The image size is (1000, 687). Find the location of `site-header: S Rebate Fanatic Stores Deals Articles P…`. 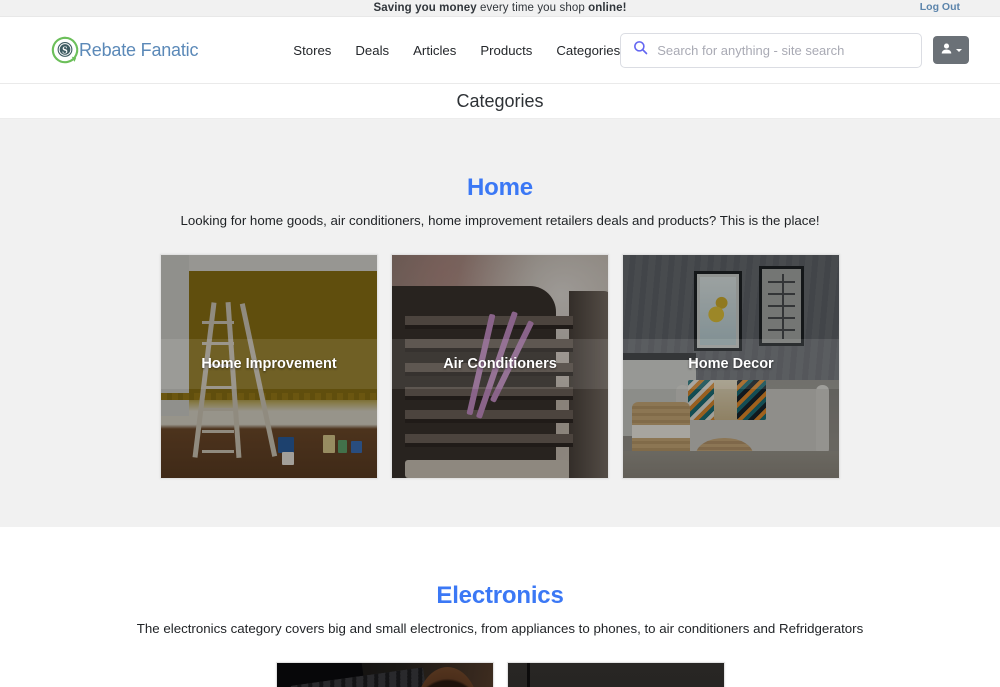

site-header: S Rebate Fanatic Stores Deals Articles P… is located at coordinates (500, 50).